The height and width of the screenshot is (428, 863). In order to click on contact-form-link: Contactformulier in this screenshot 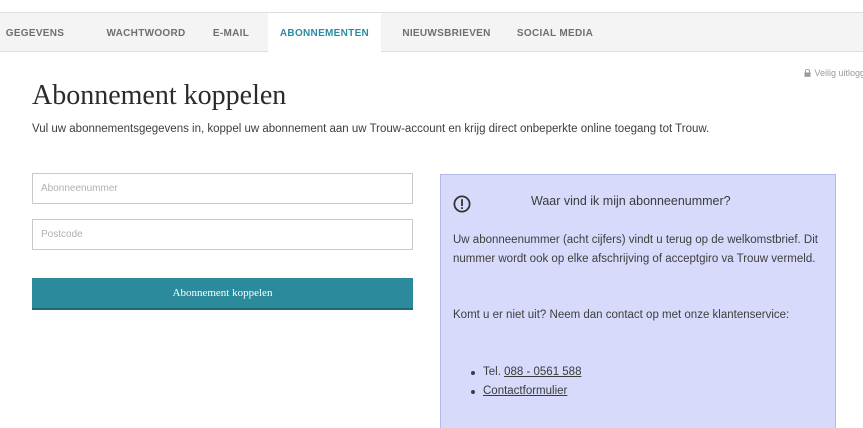, I will do `click(525, 391)`.